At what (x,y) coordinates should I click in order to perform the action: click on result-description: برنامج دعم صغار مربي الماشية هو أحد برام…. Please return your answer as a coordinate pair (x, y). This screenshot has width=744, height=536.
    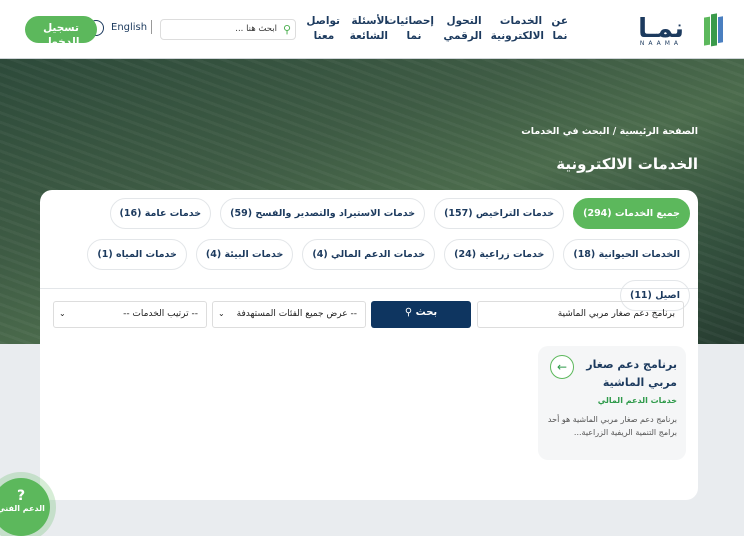
    Looking at the image, I should click on (612, 426).